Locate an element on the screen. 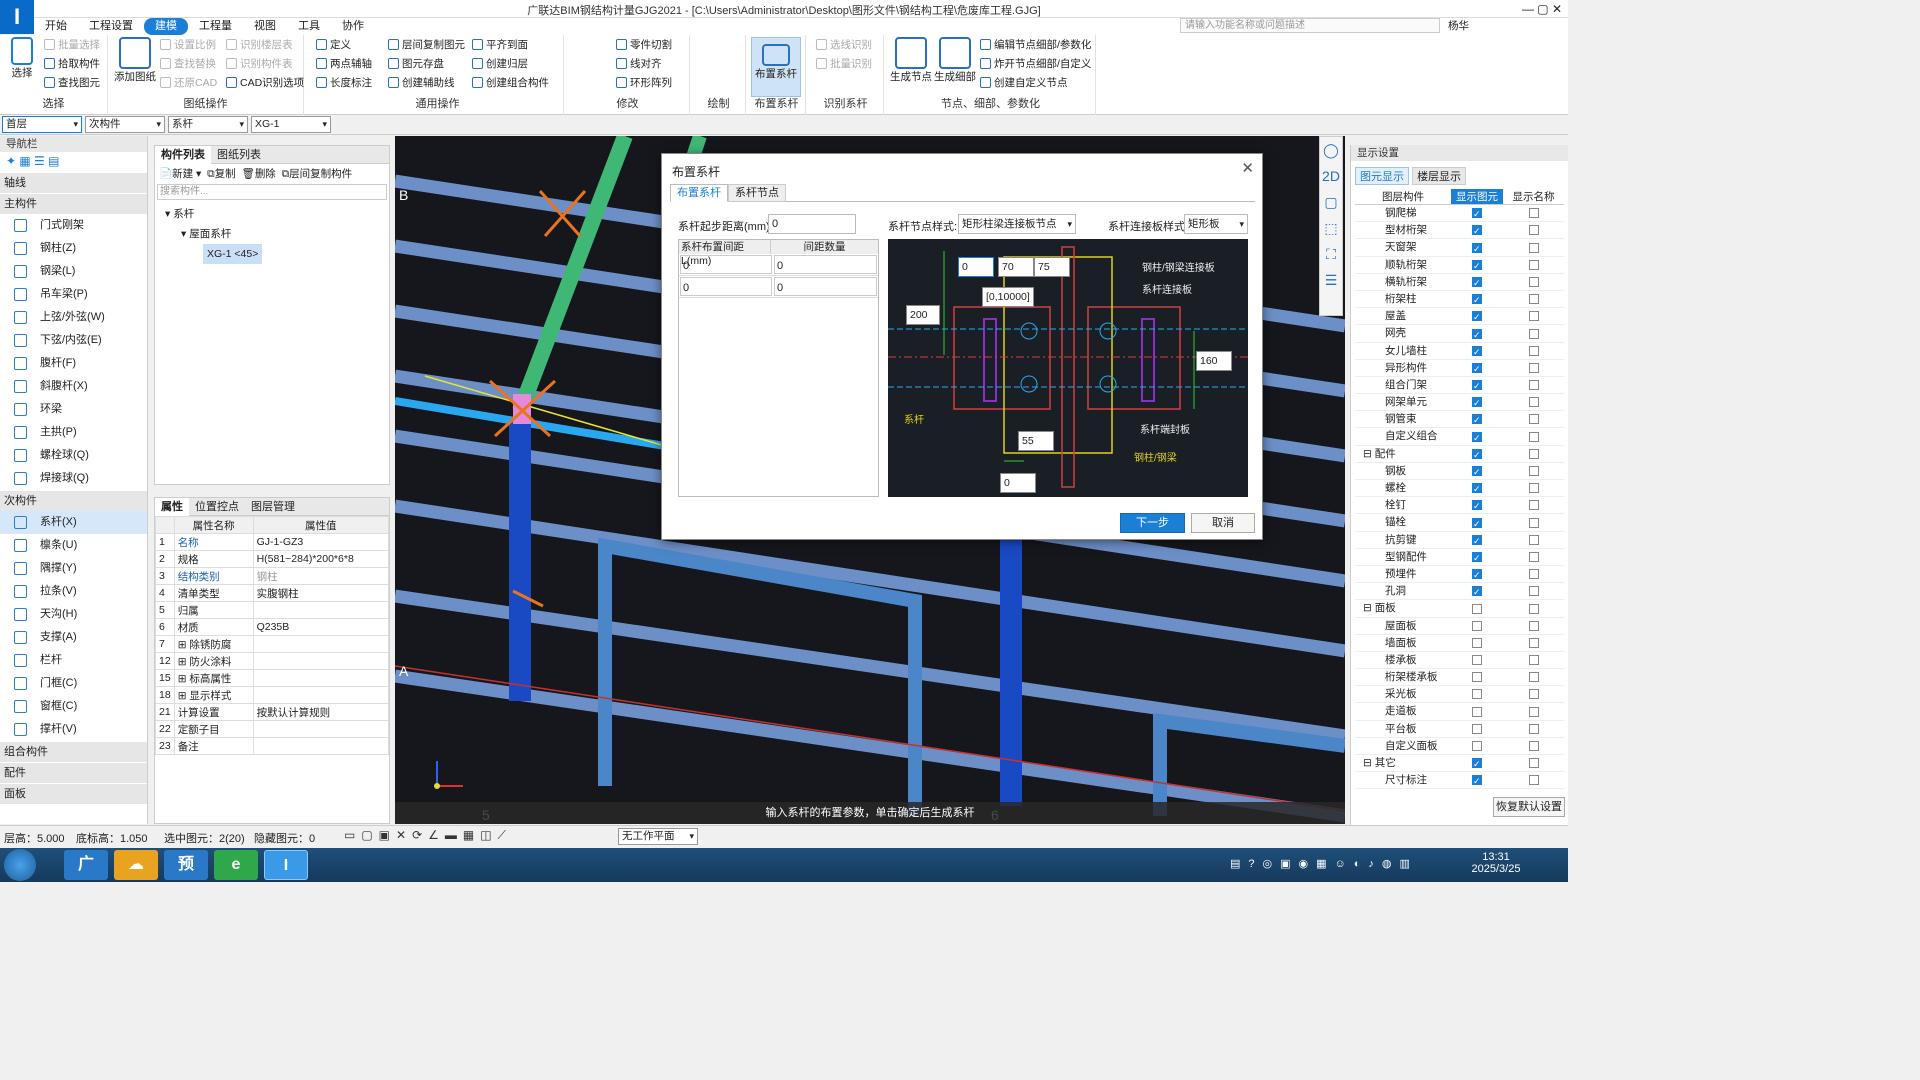  delete-button: 🗑删除 is located at coordinates (258, 174).